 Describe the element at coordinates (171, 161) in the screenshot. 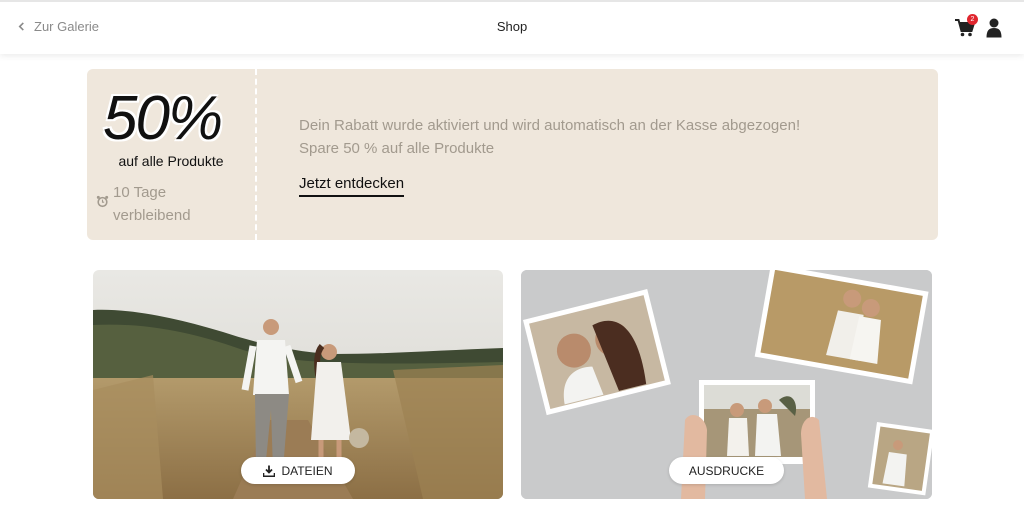

I see `discount-scope: auf alle Produkte` at that location.